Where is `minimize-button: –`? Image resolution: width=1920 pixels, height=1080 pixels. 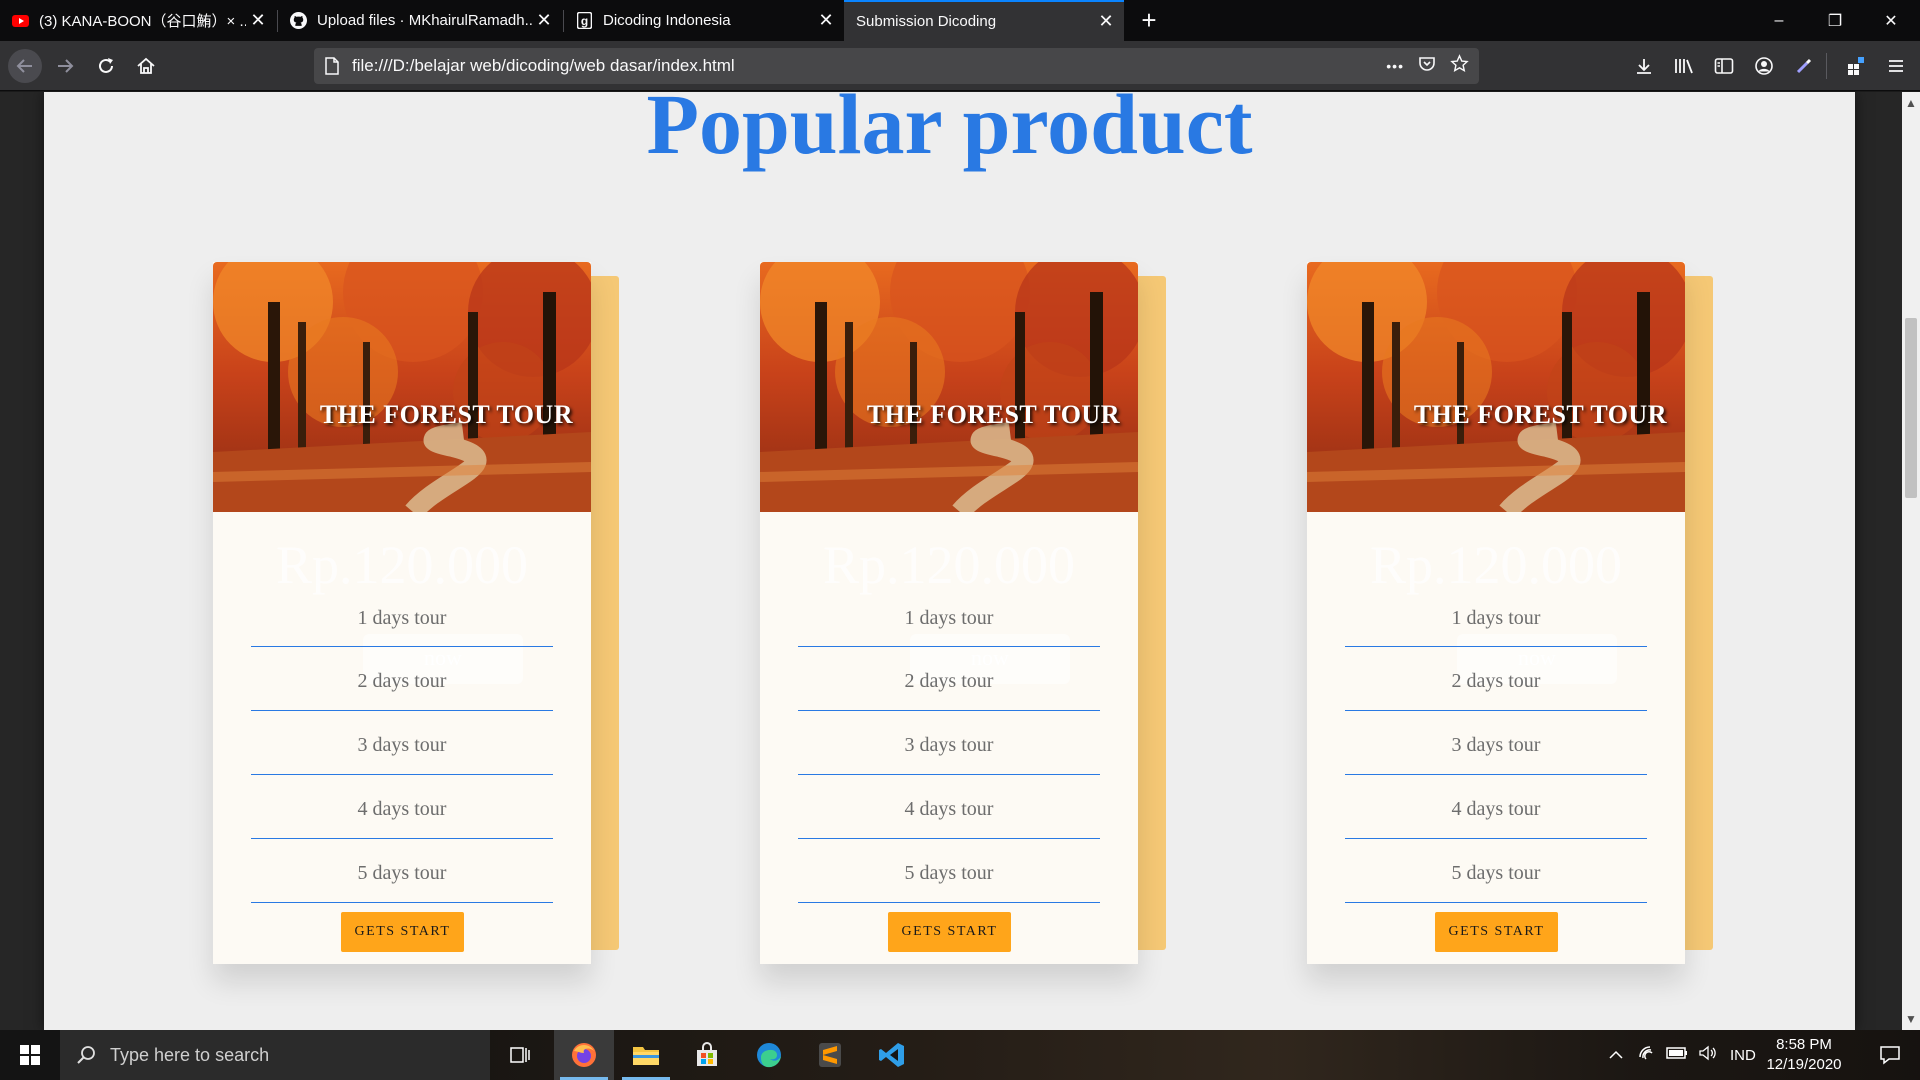
minimize-button: – is located at coordinates (1779, 20).